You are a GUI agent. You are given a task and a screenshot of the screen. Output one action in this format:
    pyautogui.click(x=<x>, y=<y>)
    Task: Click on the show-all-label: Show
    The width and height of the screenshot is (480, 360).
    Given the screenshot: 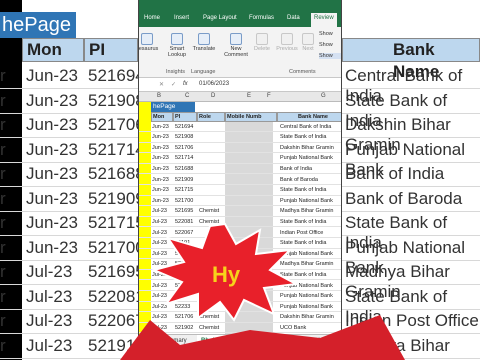 What is the action you would take?
    pyautogui.click(x=326, y=45)
    